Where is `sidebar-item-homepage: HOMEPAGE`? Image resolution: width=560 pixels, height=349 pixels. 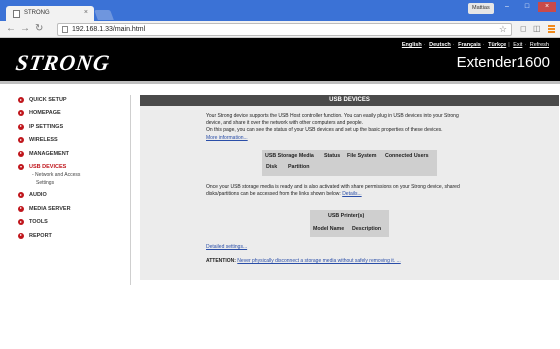 sidebar-item-homepage: HOMEPAGE is located at coordinates (73, 114).